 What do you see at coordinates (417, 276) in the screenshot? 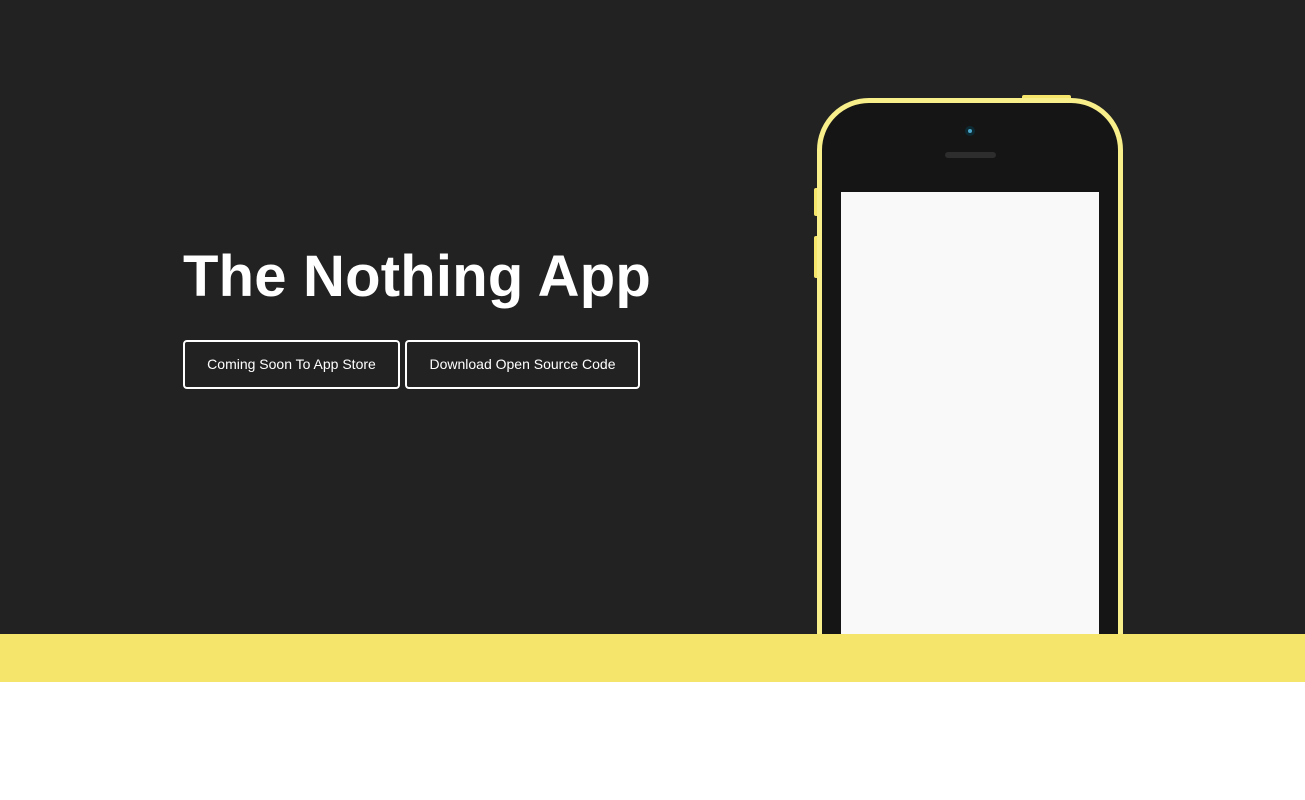
I see `page-title: The Nothing App` at bounding box center [417, 276].